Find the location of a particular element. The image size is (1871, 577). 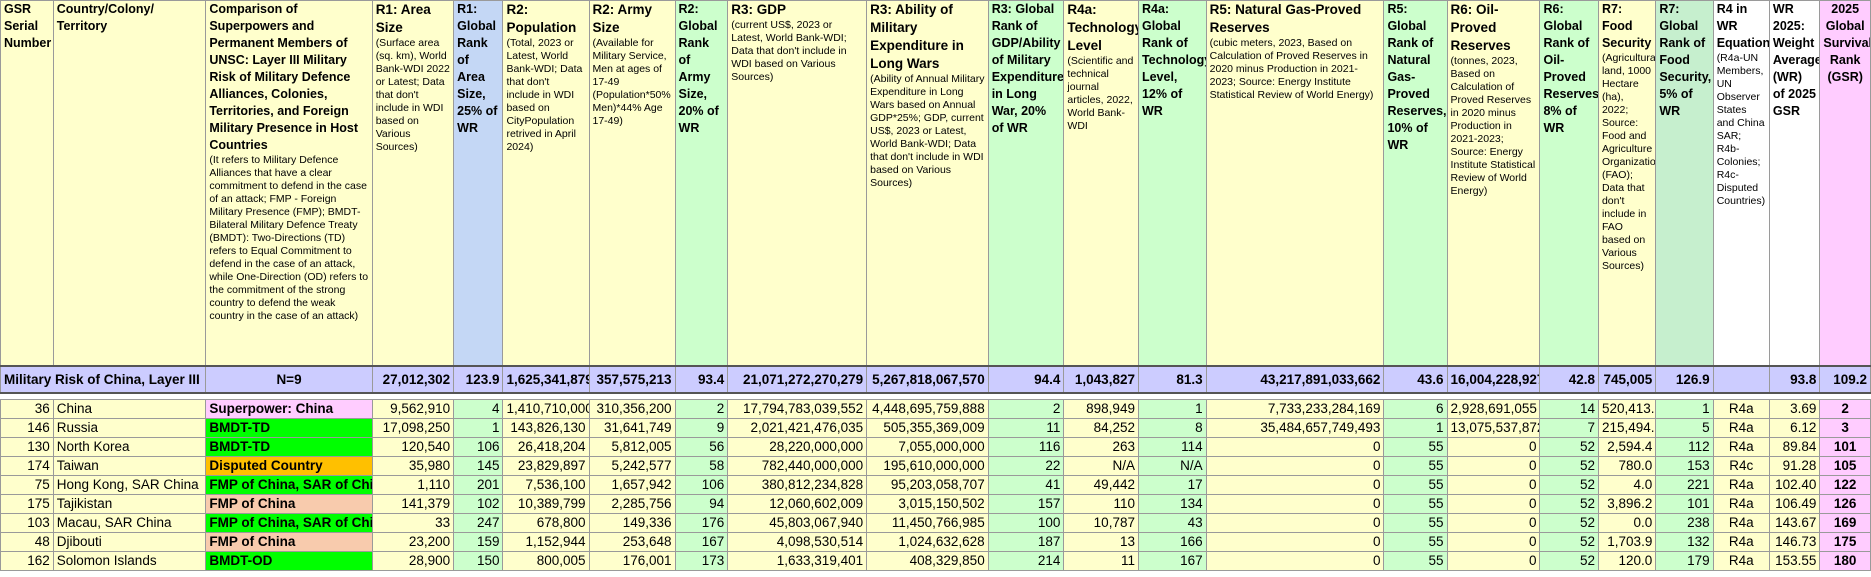

area-cell: 33 is located at coordinates (413, 523).